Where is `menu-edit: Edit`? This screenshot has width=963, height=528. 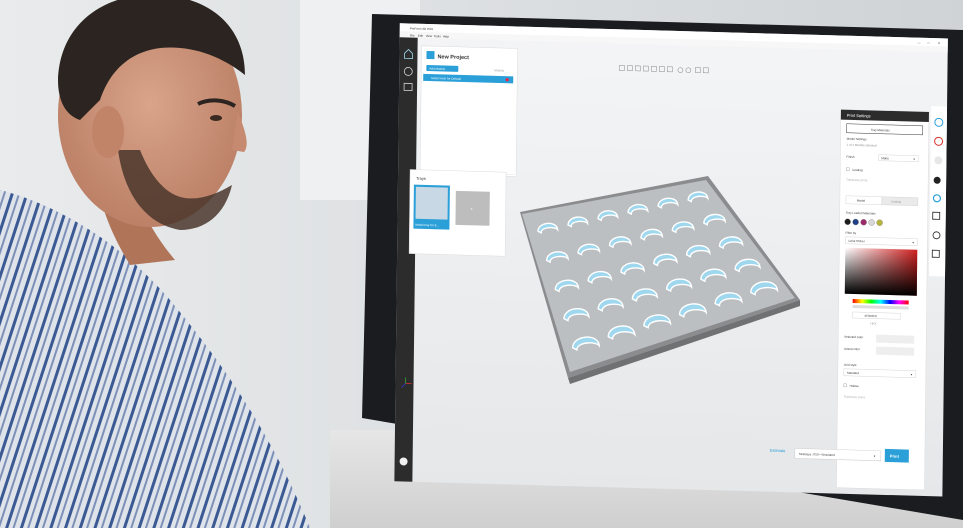
menu-edit: Edit is located at coordinates (420, 36).